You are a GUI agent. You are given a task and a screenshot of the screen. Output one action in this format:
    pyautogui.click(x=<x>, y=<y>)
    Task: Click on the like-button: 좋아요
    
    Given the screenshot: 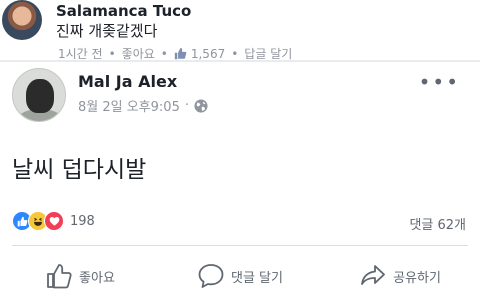 What is the action you would take?
    pyautogui.click(x=80, y=276)
    